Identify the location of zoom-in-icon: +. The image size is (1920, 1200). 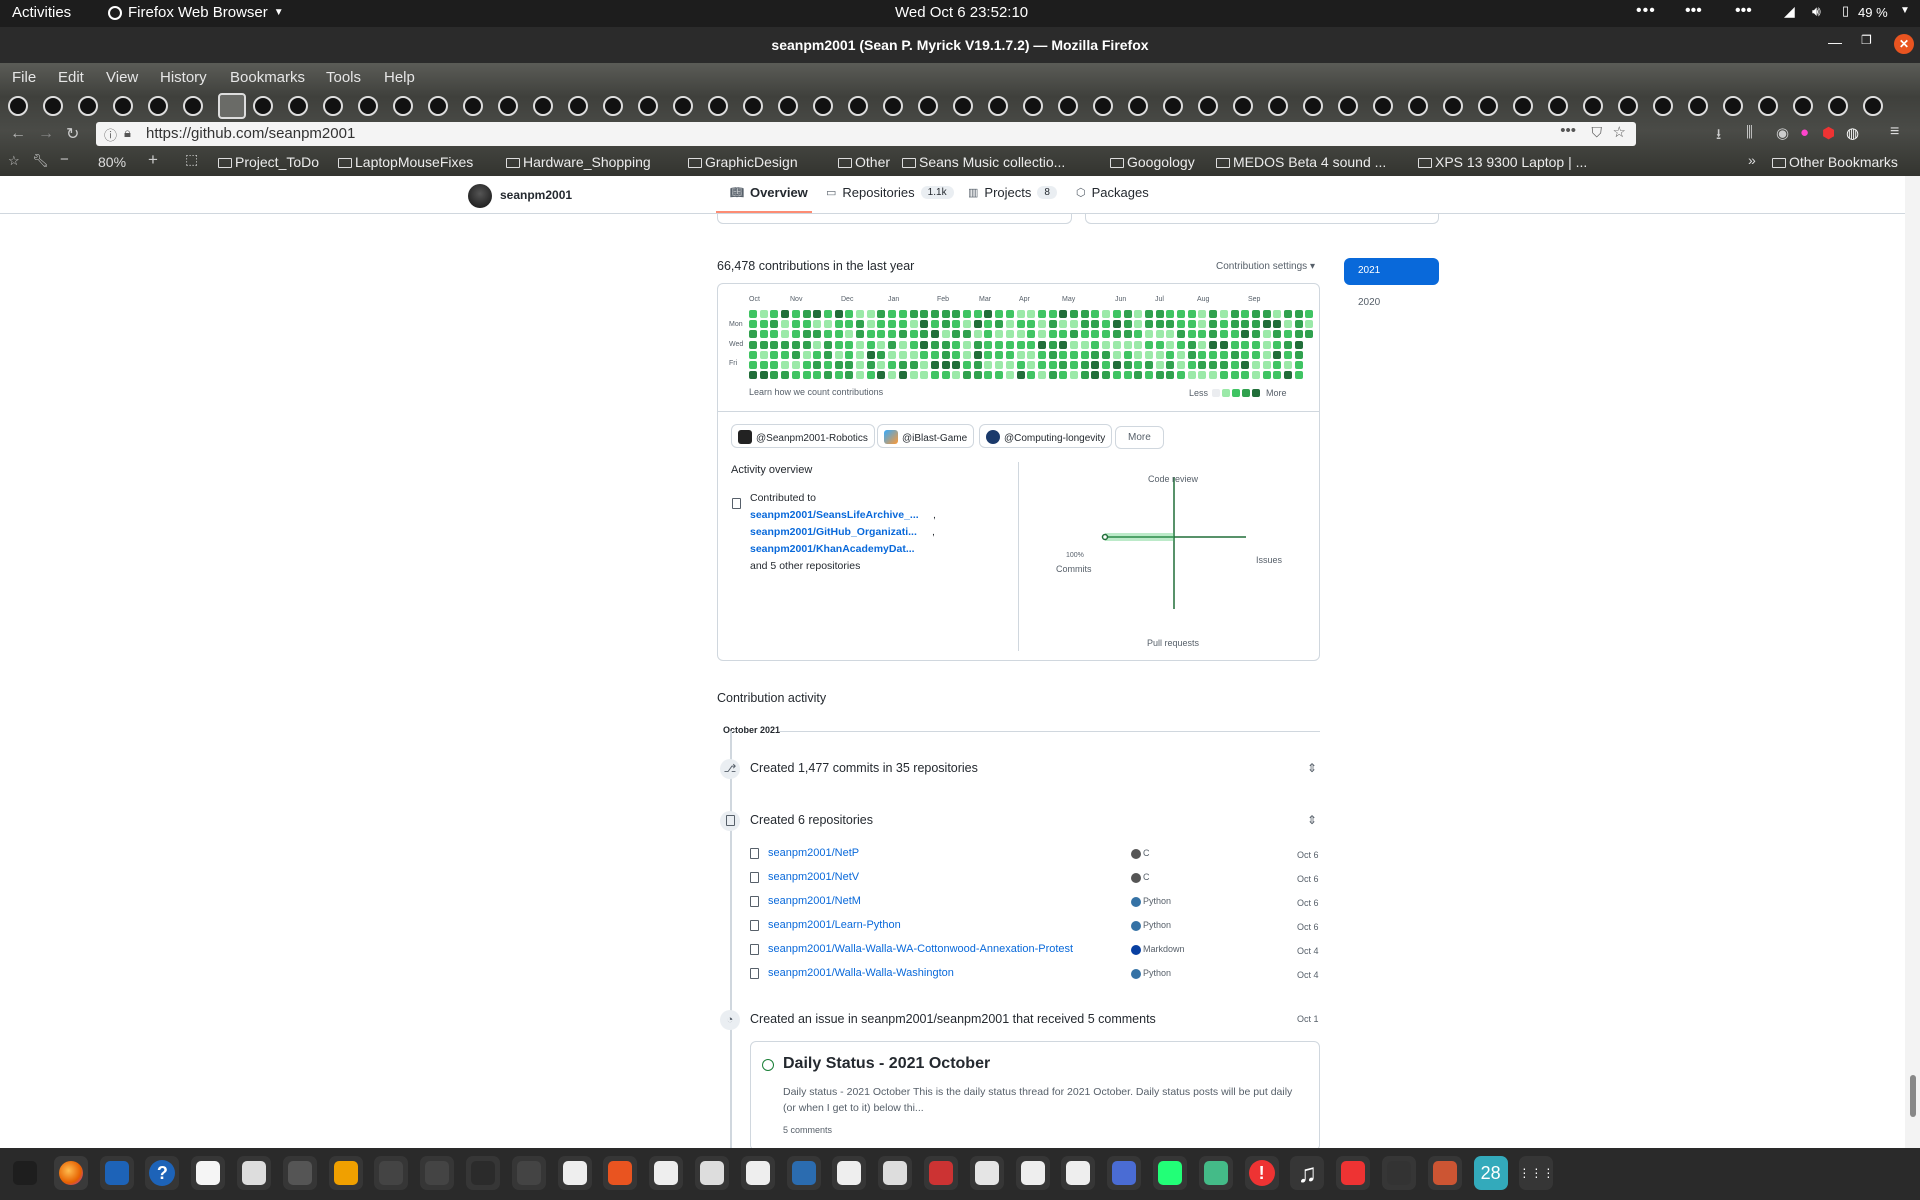
(153, 160).